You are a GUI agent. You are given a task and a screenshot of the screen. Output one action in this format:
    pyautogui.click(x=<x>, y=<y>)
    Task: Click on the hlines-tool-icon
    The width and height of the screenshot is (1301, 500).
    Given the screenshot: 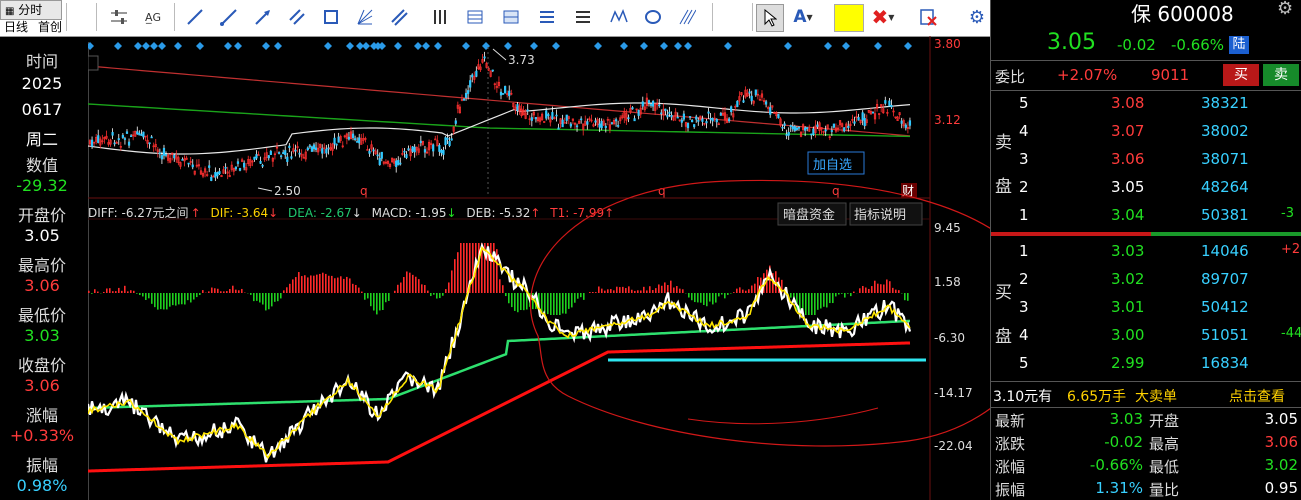 What is the action you would take?
    pyautogui.click(x=583, y=17)
    